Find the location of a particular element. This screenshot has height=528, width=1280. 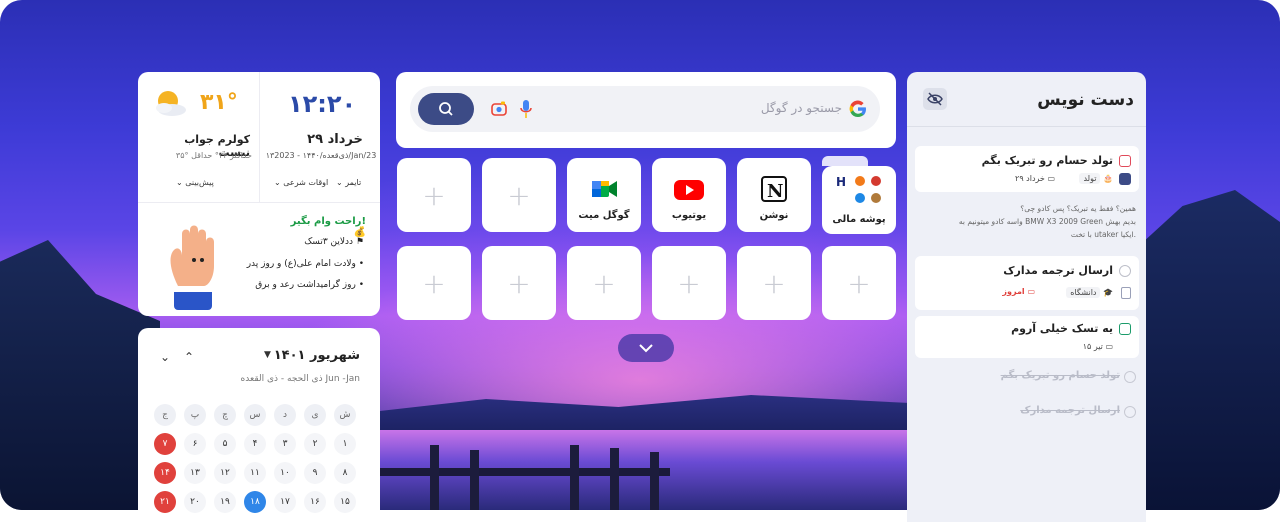

calendar-day: ۹ is located at coordinates (315, 473).